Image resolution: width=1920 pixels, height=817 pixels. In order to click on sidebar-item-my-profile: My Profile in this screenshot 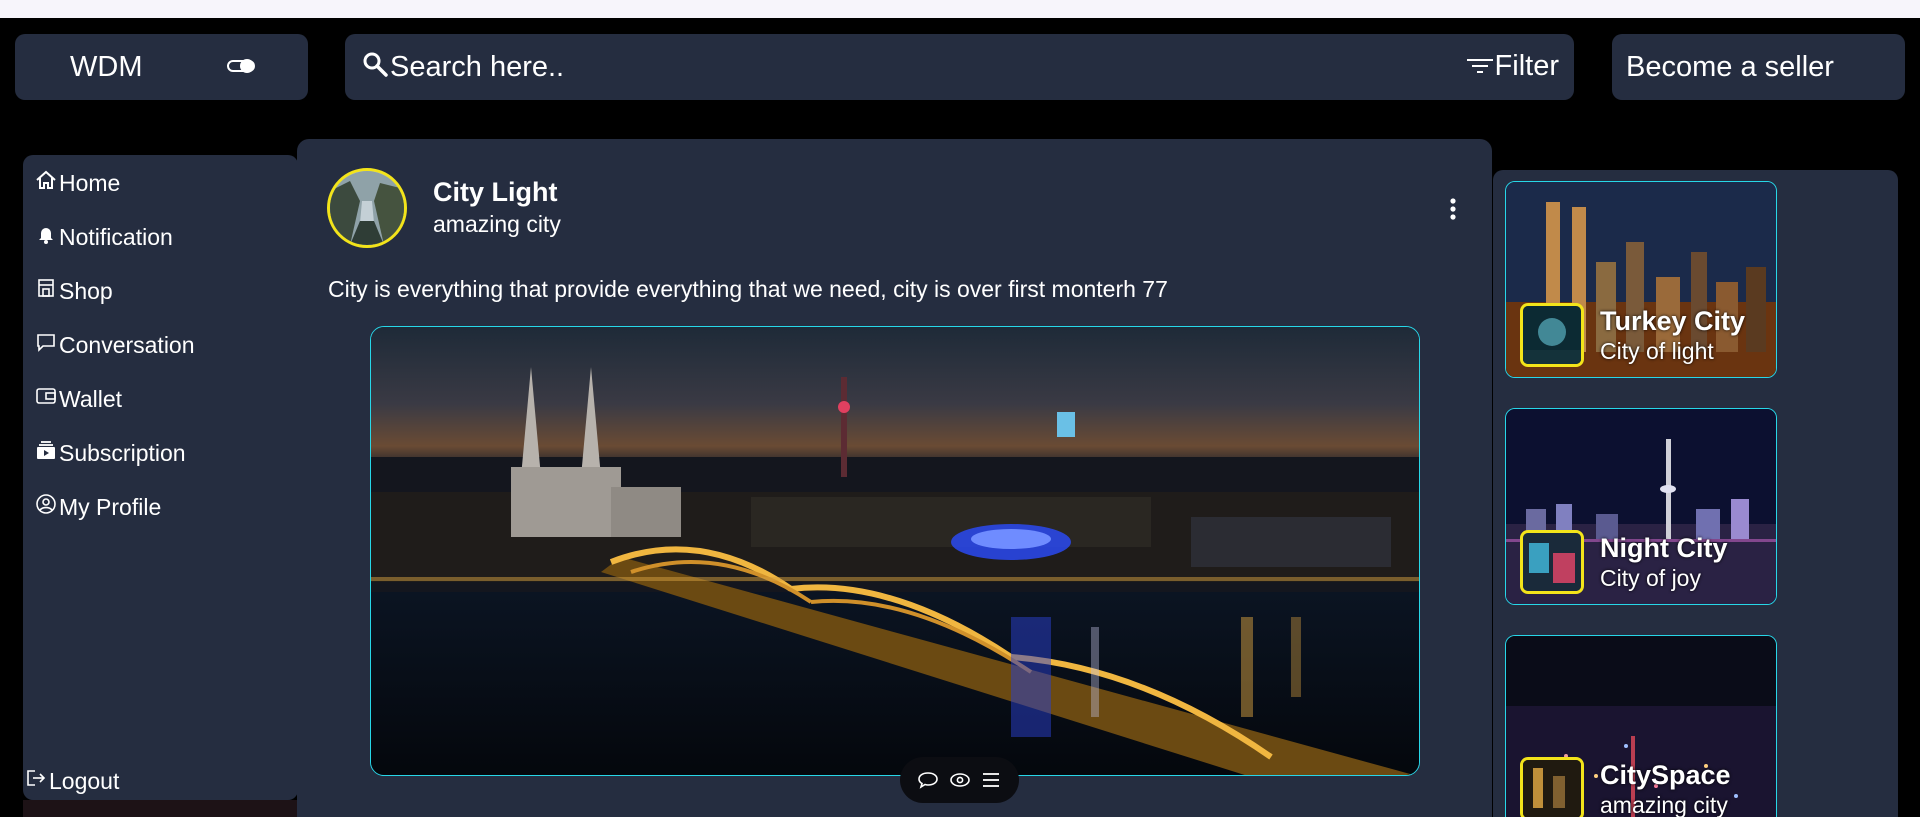, I will do `click(98, 507)`.